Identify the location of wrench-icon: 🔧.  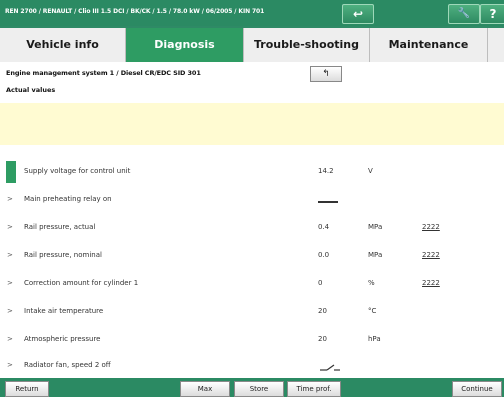
(464, 13).